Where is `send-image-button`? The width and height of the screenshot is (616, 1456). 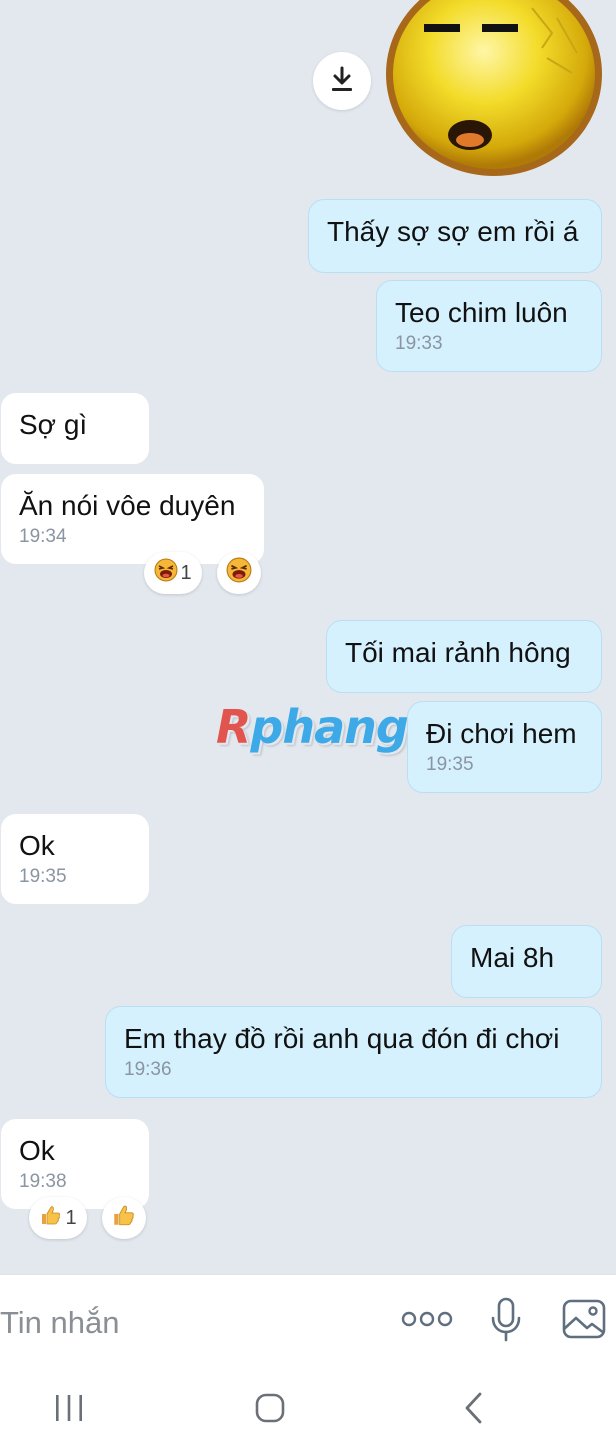 send-image-button is located at coordinates (584, 1321).